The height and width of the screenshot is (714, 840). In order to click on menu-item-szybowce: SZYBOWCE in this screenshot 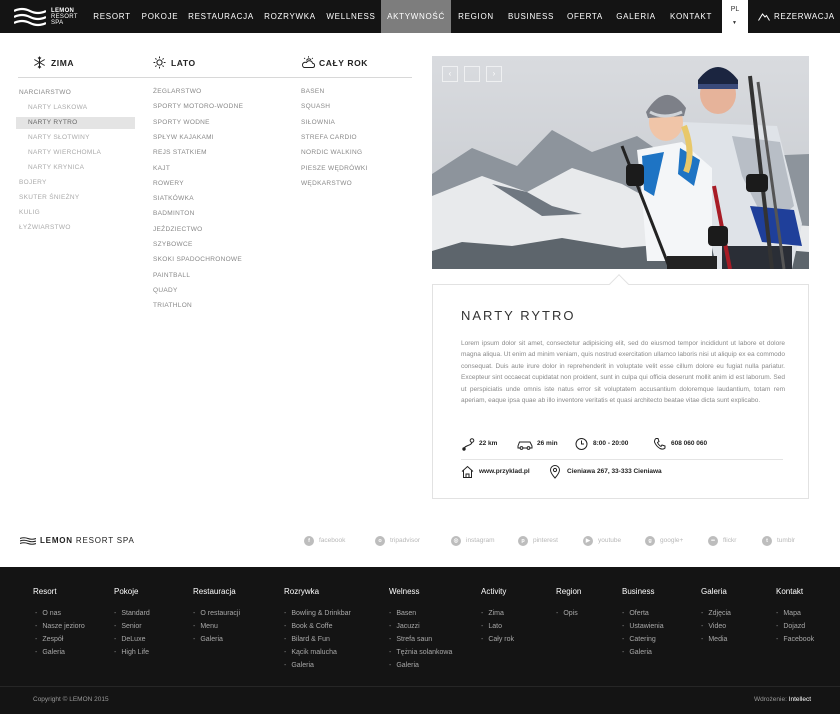, I will do `click(173, 245)`.